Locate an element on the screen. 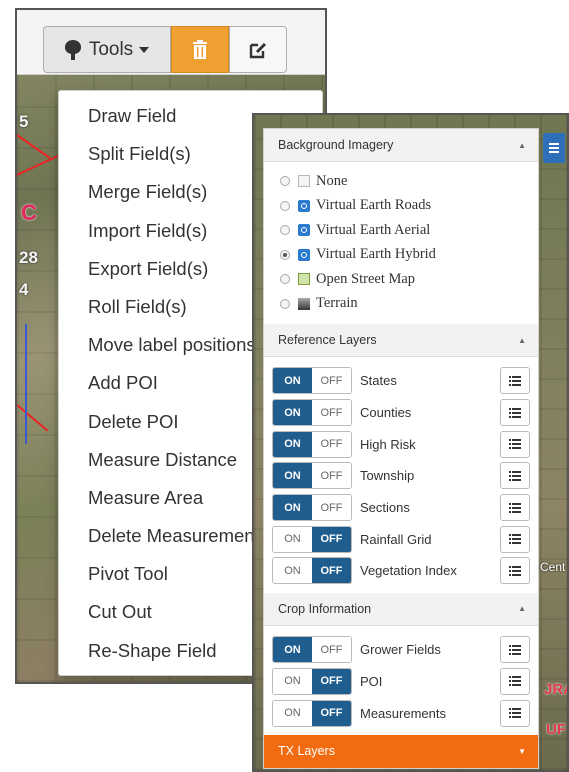 The height and width of the screenshot is (772, 569). map-label: 4 is located at coordinates (24, 289).